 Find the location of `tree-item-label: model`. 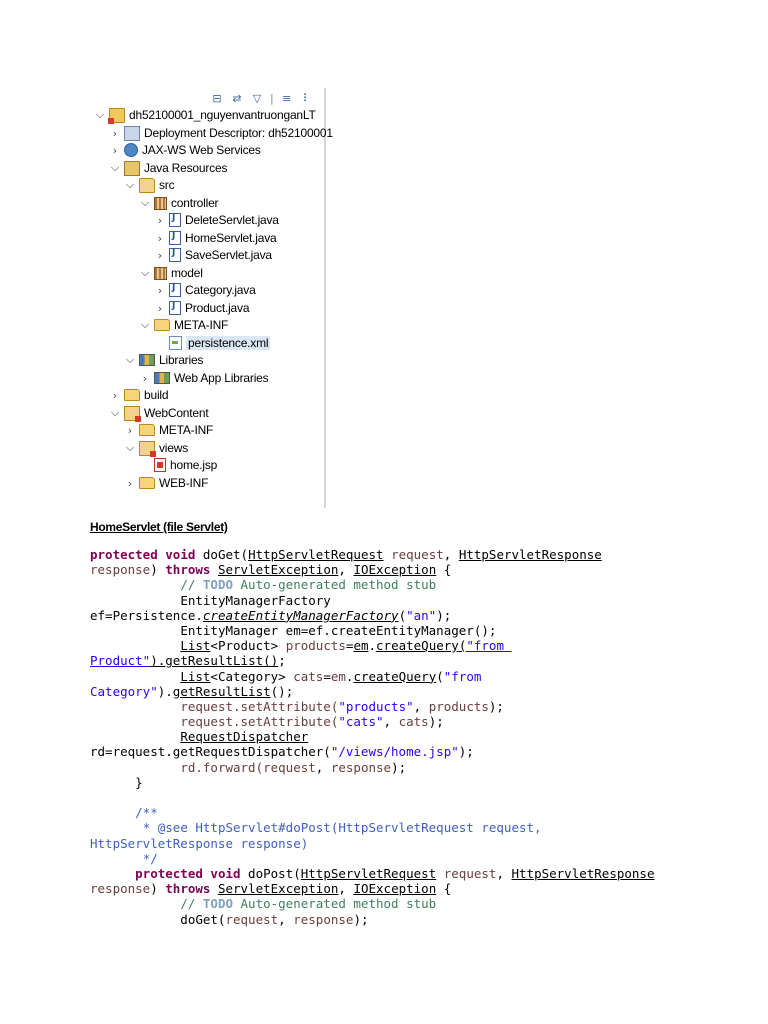

tree-item-label: model is located at coordinates (187, 273).